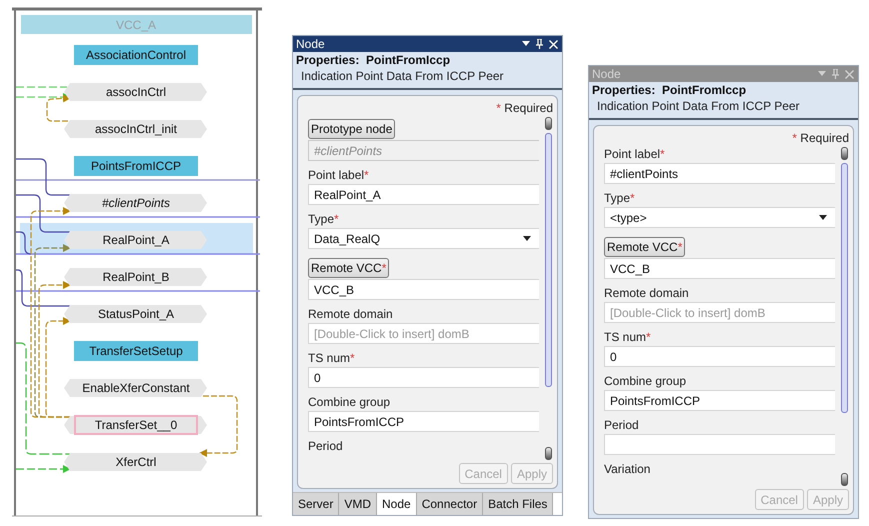  Describe the element at coordinates (135, 240) in the screenshot. I see `flow-node: RealPoint_A` at that location.